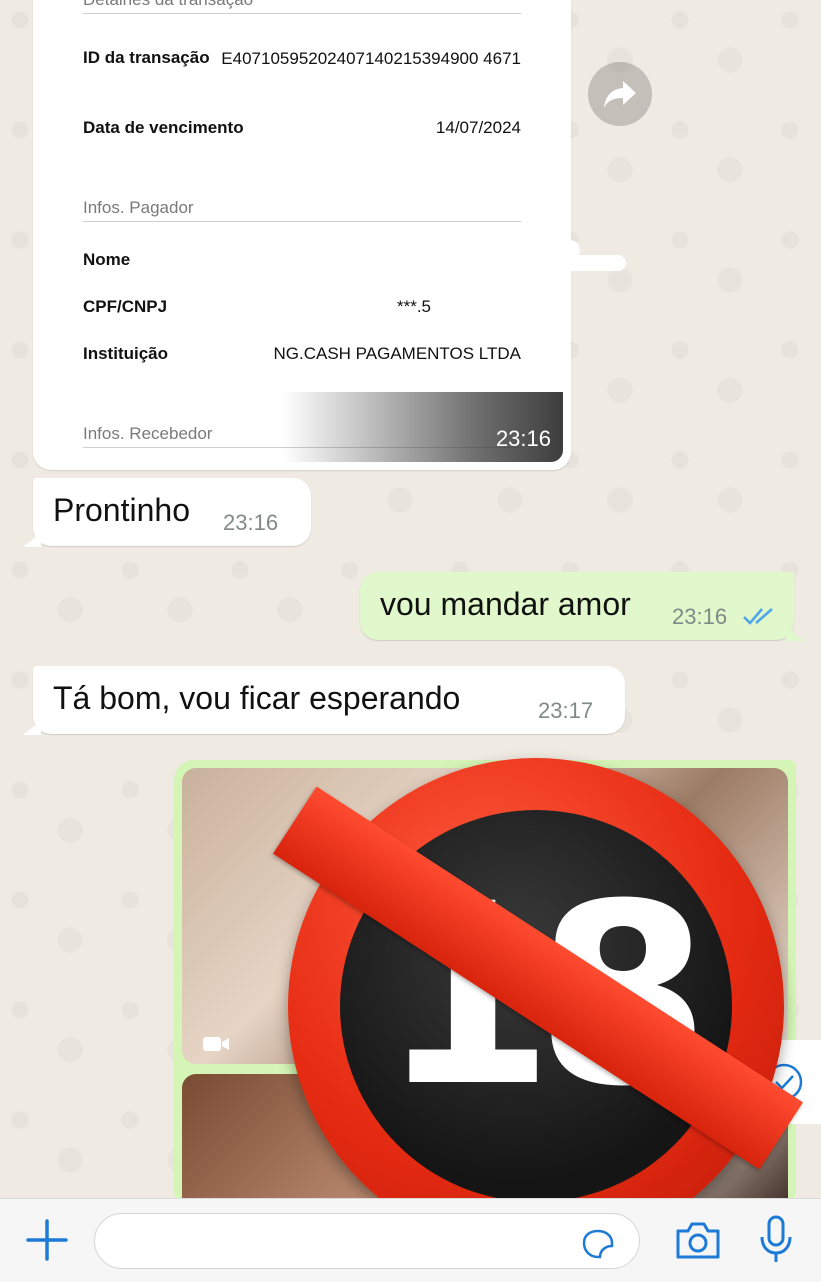  I want to click on read-receipt-icon, so click(758, 616).